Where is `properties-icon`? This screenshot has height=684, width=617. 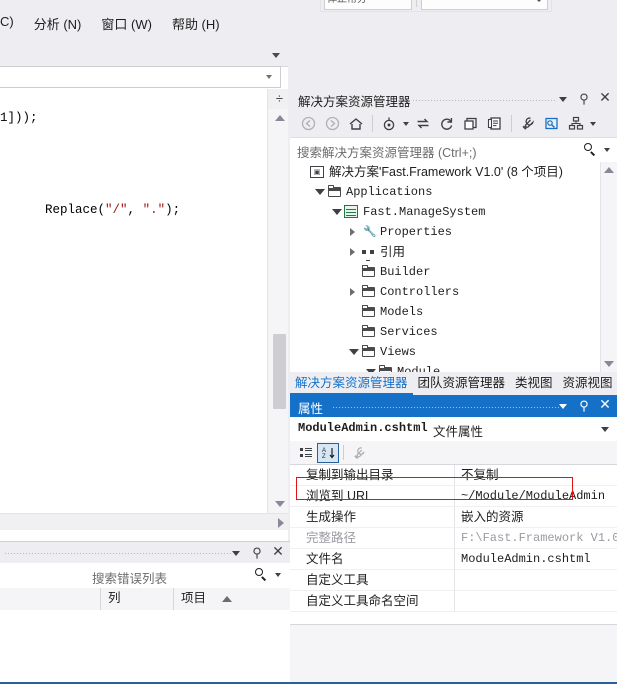
properties-icon is located at coordinates (528, 124).